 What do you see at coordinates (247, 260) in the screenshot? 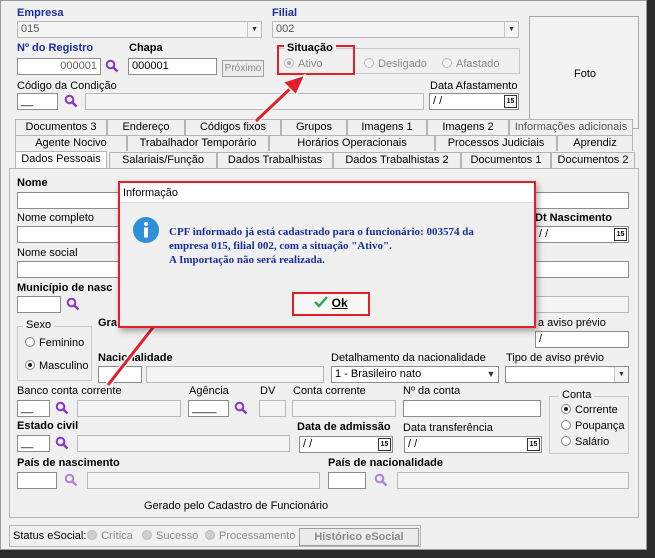
I see `dialog-line-3: A Importação não será realizada.` at bounding box center [247, 260].